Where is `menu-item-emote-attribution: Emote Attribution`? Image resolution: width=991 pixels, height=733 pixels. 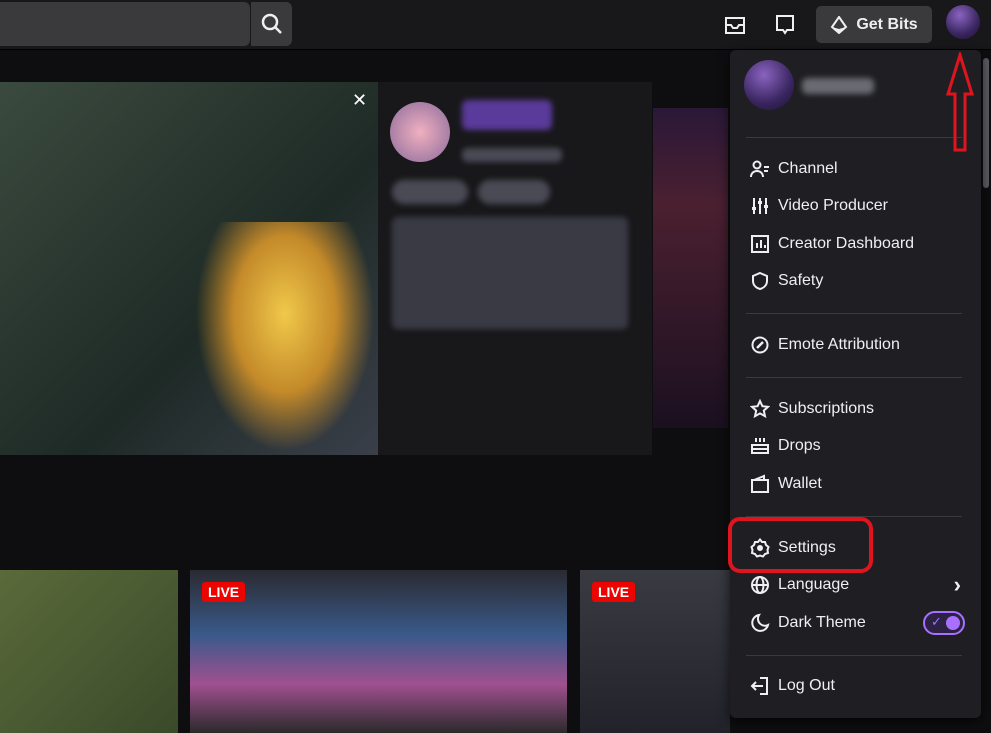 menu-item-emote-attribution: Emote Attribution is located at coordinates (857, 345).